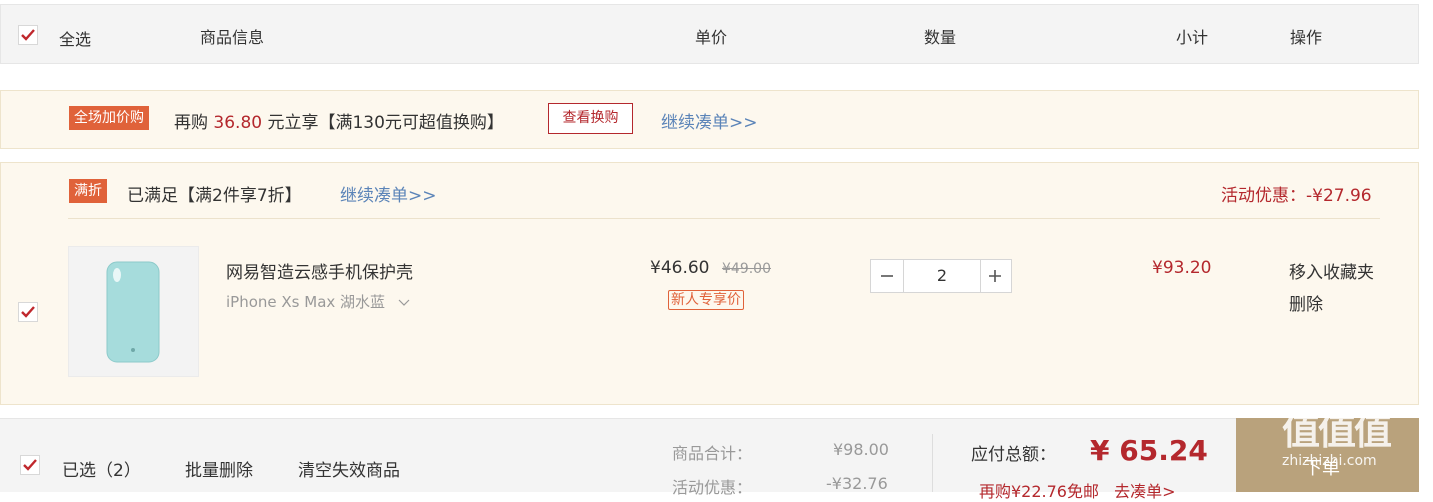  What do you see at coordinates (590, 118) in the screenshot?
I see `view-exchange-button: 查看换购` at bounding box center [590, 118].